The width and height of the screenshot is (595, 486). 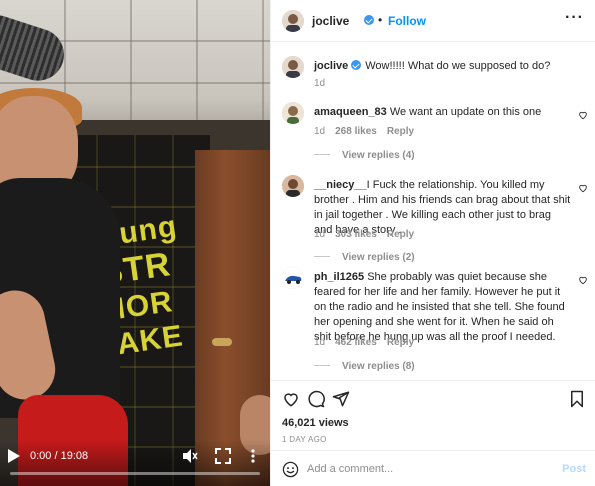 I want to click on view-replies-button: View replies (8), so click(x=364, y=366).